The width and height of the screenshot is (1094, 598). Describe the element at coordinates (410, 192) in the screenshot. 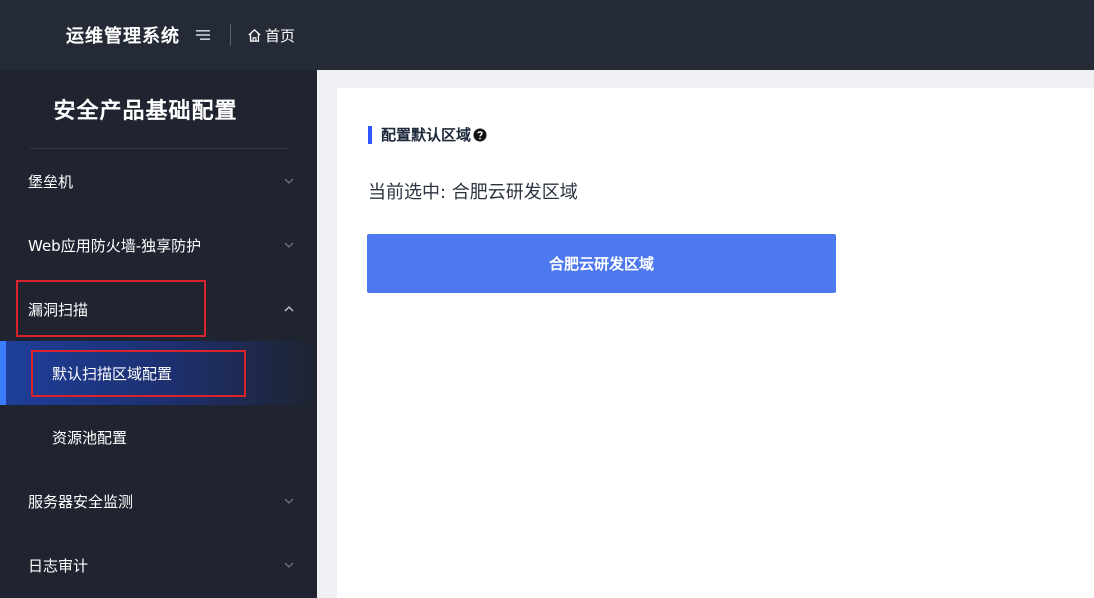

I see `current-selection-label: 当前选中:` at that location.